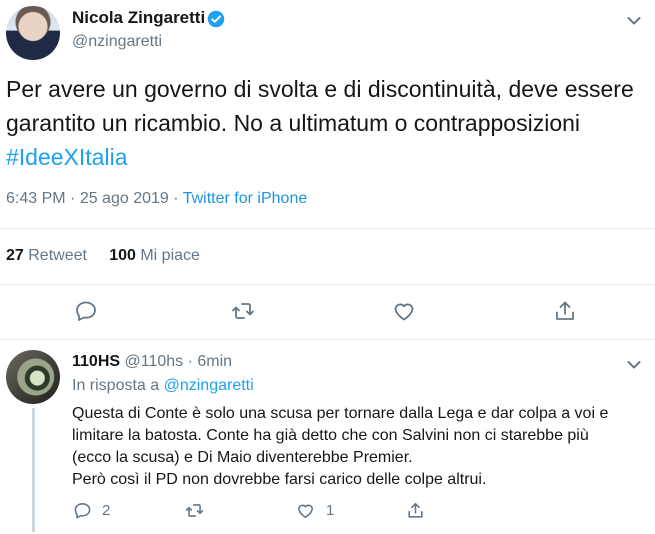 The width and height of the screenshot is (655, 534). Describe the element at coordinates (330, 510) in the screenshot. I see `like-count: 1` at that location.